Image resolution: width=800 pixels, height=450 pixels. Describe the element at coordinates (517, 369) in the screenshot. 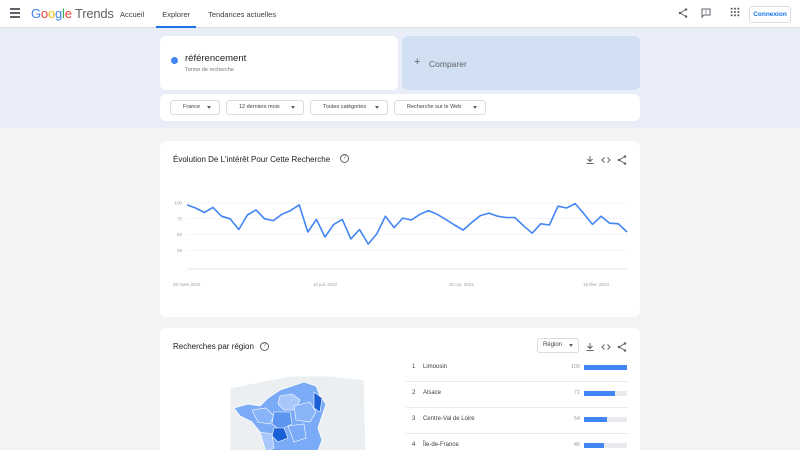

I see `region-row: 1 Limousin 100` at that location.